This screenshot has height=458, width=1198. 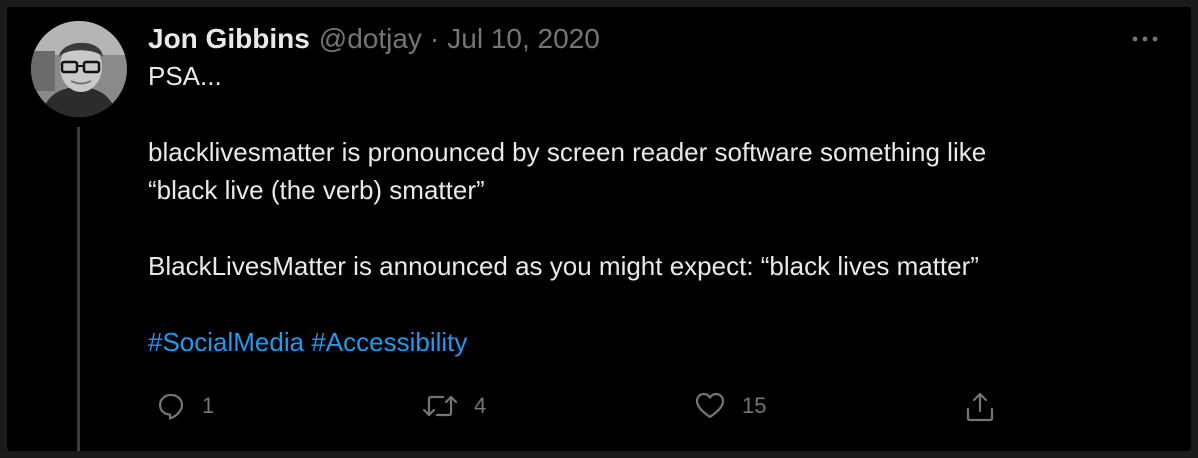 What do you see at coordinates (78, 289) in the screenshot?
I see `thread-line` at bounding box center [78, 289].